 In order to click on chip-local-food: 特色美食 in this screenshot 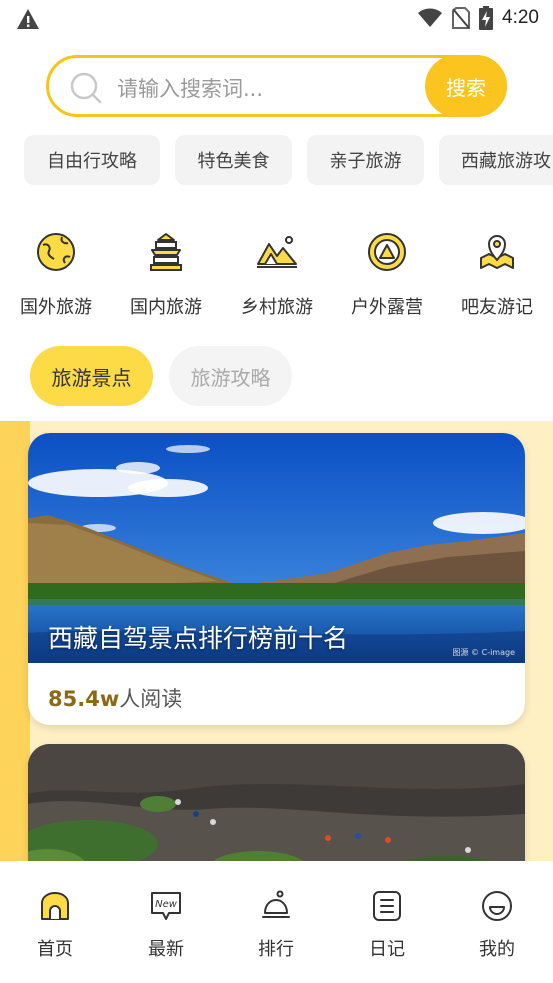, I will do `click(233, 160)`.